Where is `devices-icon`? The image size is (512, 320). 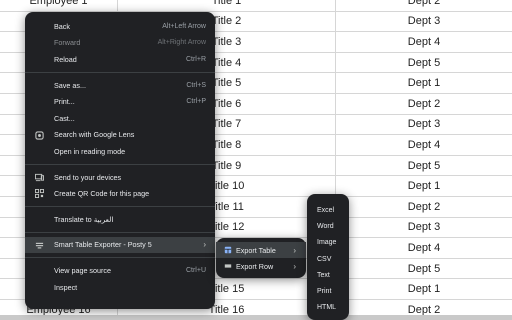 devices-icon is located at coordinates (39, 177).